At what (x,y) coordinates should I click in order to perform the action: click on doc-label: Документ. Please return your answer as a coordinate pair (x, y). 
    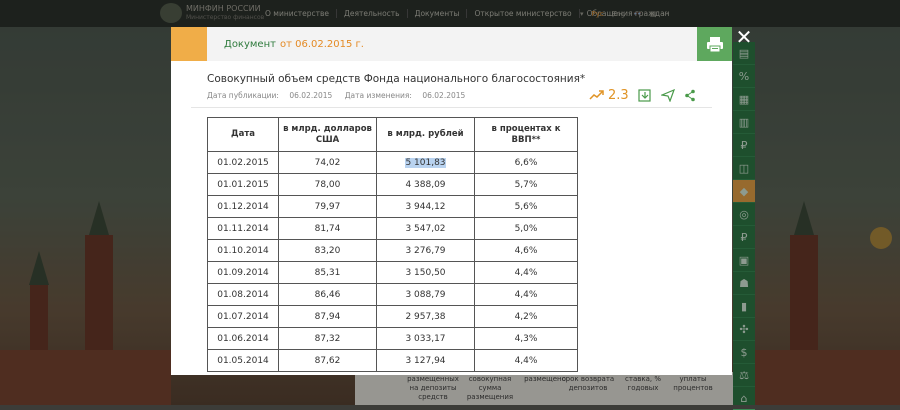
    Looking at the image, I should click on (250, 44).